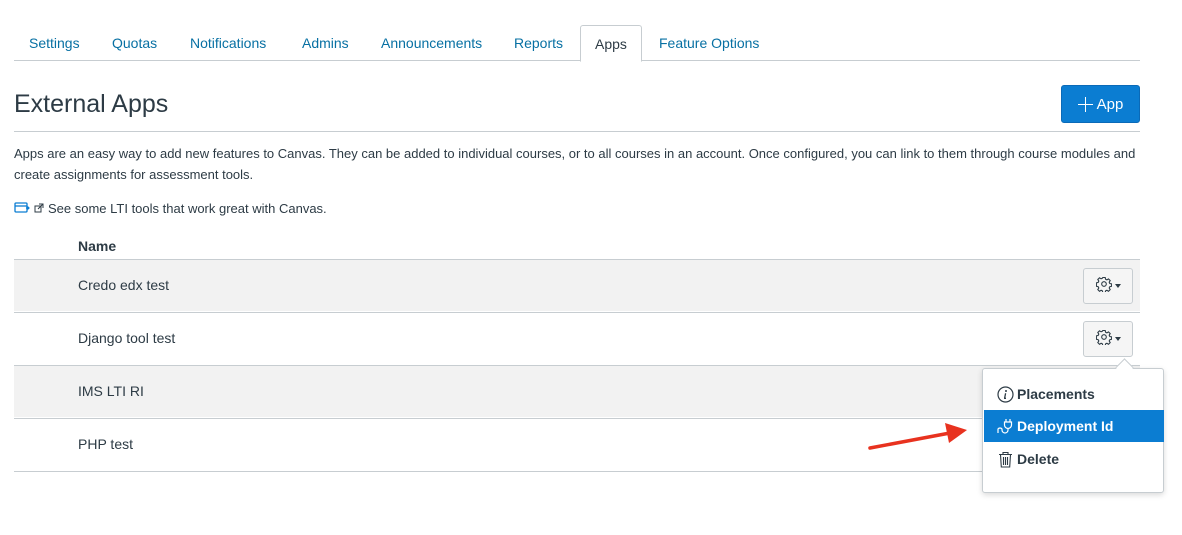  Describe the element at coordinates (127, 338) in the screenshot. I see `app-name: Django tool test` at that location.